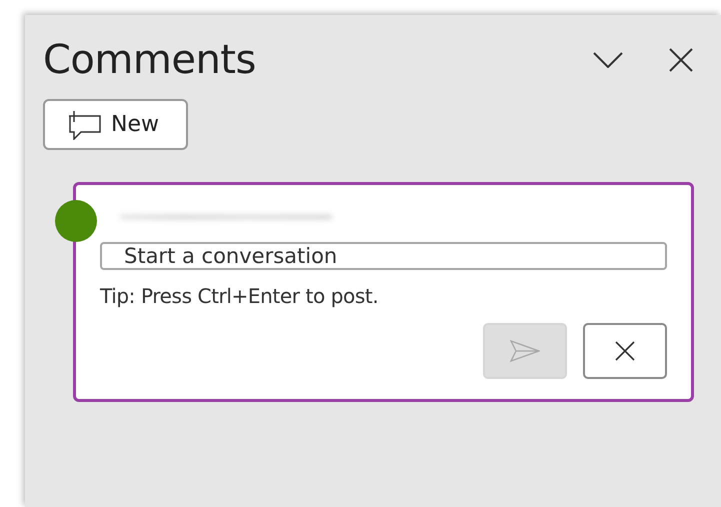 This screenshot has width=721, height=507. What do you see at coordinates (608, 60) in the screenshot?
I see `chevron-down-icon` at bounding box center [608, 60].